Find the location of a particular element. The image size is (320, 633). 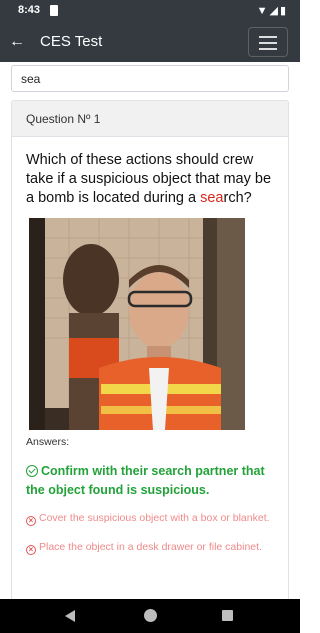

hamburger-menu-button is located at coordinates (268, 42).